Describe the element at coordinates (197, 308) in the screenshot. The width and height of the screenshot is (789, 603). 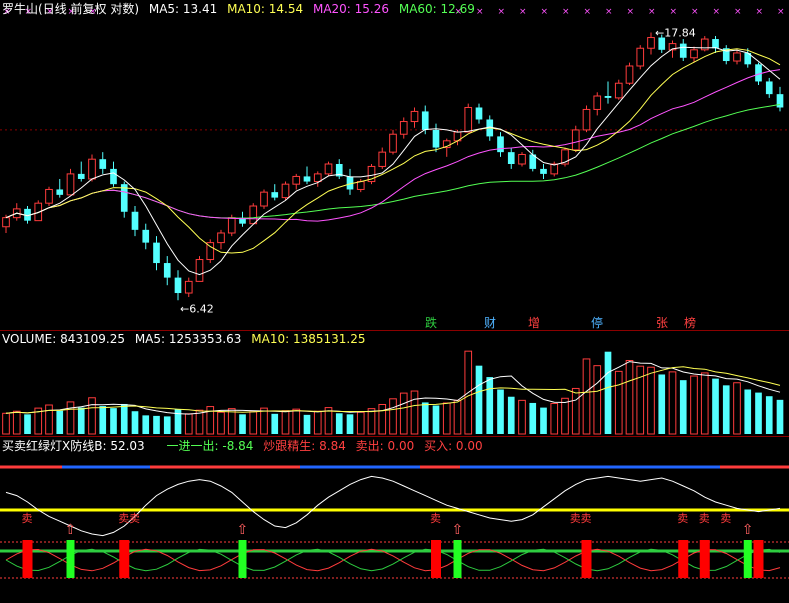
I see `low-annotation: ←6.42` at that location.